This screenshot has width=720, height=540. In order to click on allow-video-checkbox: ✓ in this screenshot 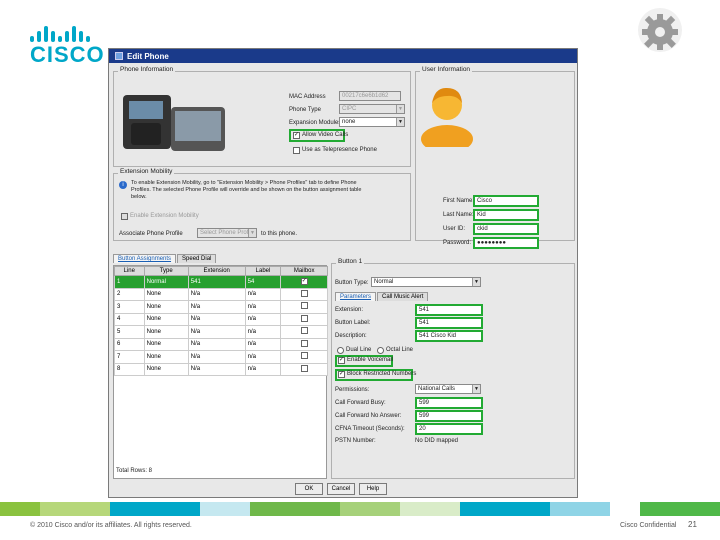, I will do `click(296, 135)`.